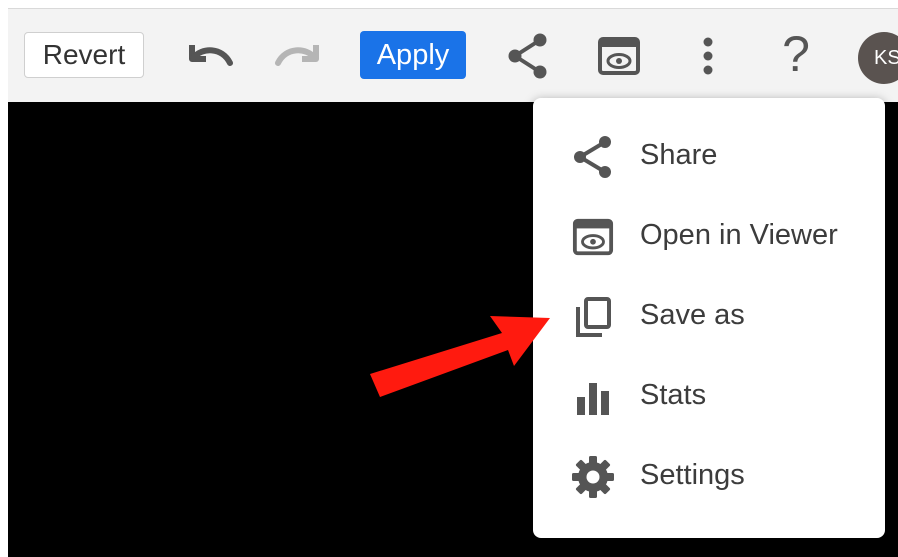  I want to click on help-button: ?, so click(796, 54).